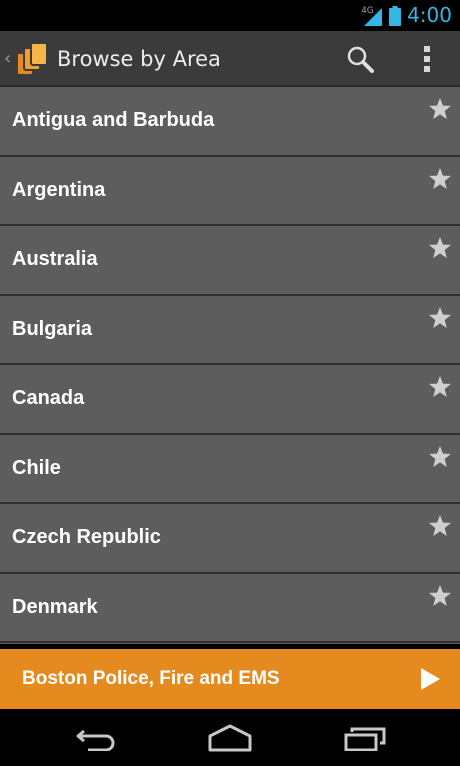 The width and height of the screenshot is (460, 766). What do you see at coordinates (55, 606) in the screenshot?
I see `list-item-label: Denmark` at bounding box center [55, 606].